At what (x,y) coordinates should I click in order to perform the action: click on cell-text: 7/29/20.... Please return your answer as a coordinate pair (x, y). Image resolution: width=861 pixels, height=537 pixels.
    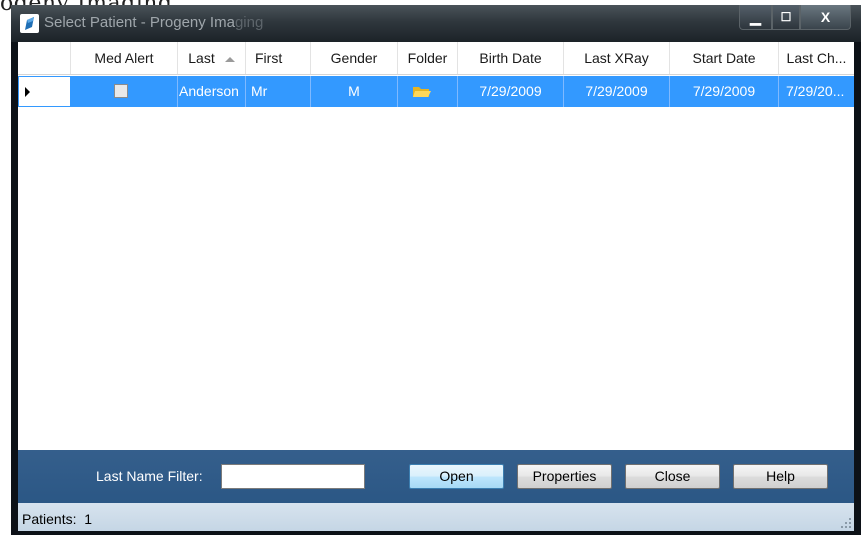
    Looking at the image, I should click on (815, 91).